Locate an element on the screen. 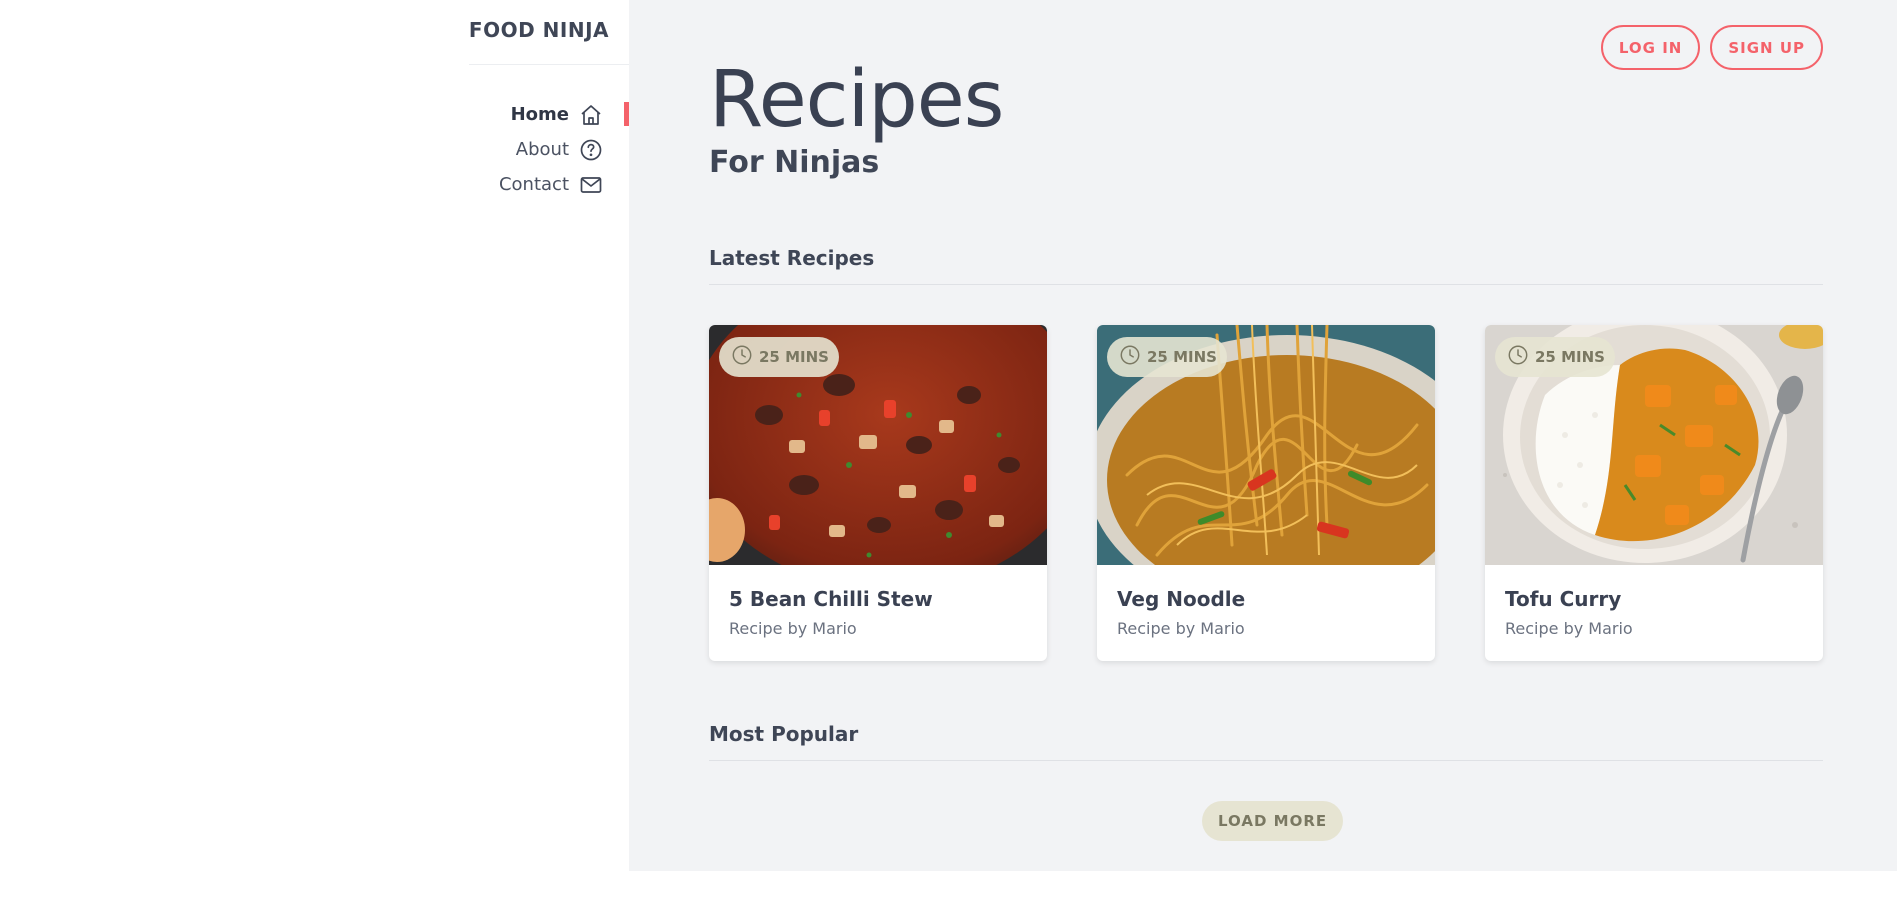 This screenshot has width=1897, height=913. signup-button: SIGN UP is located at coordinates (1766, 47).